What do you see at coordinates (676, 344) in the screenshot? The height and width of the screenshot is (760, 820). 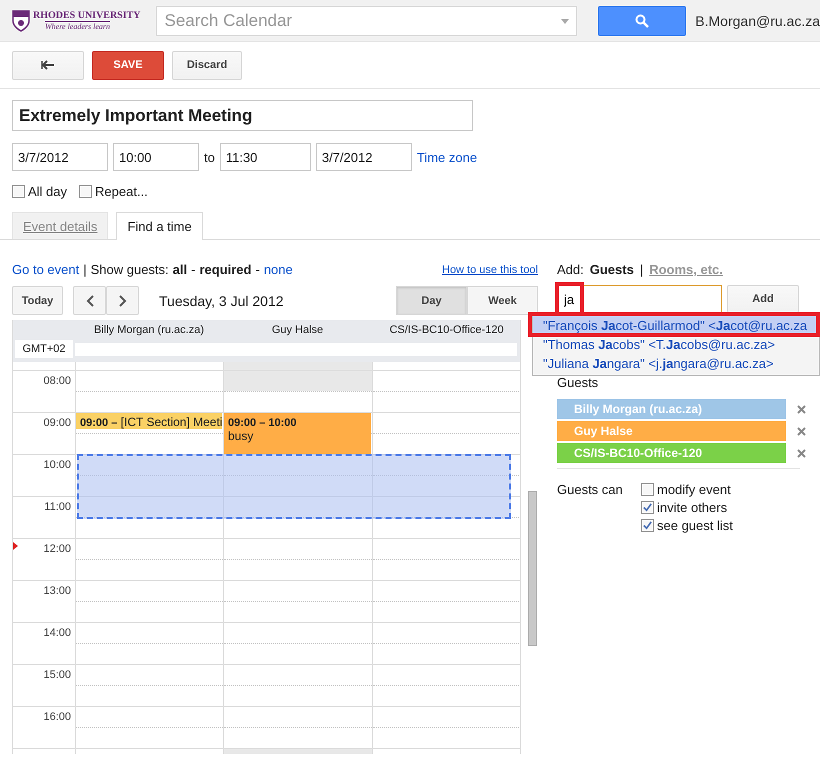 I see `suggestion-item: "Thomas Jacobs" <T.Jacobs@ru.ac.za>` at bounding box center [676, 344].